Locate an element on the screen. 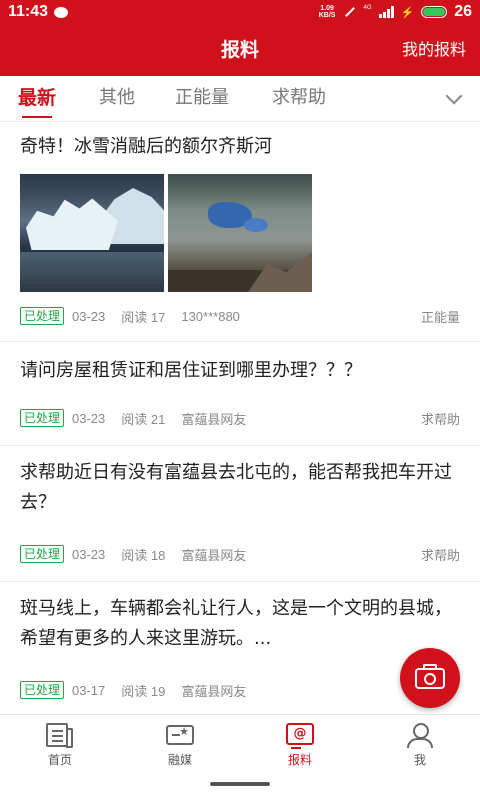  network-speed: 1.09 KB/S is located at coordinates (327, 12).